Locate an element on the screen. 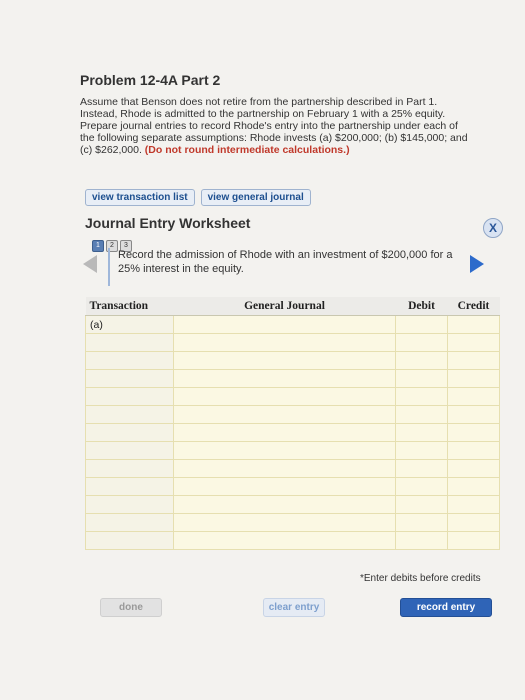 This screenshot has width=525, height=700. debit-header: Debit is located at coordinates (421, 306).